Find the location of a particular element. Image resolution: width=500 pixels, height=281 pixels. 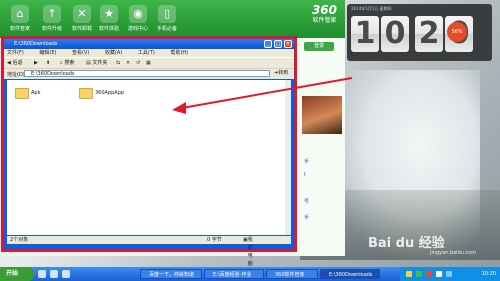

task-button-active: E:\360Downloads is located at coordinates (350, 274).